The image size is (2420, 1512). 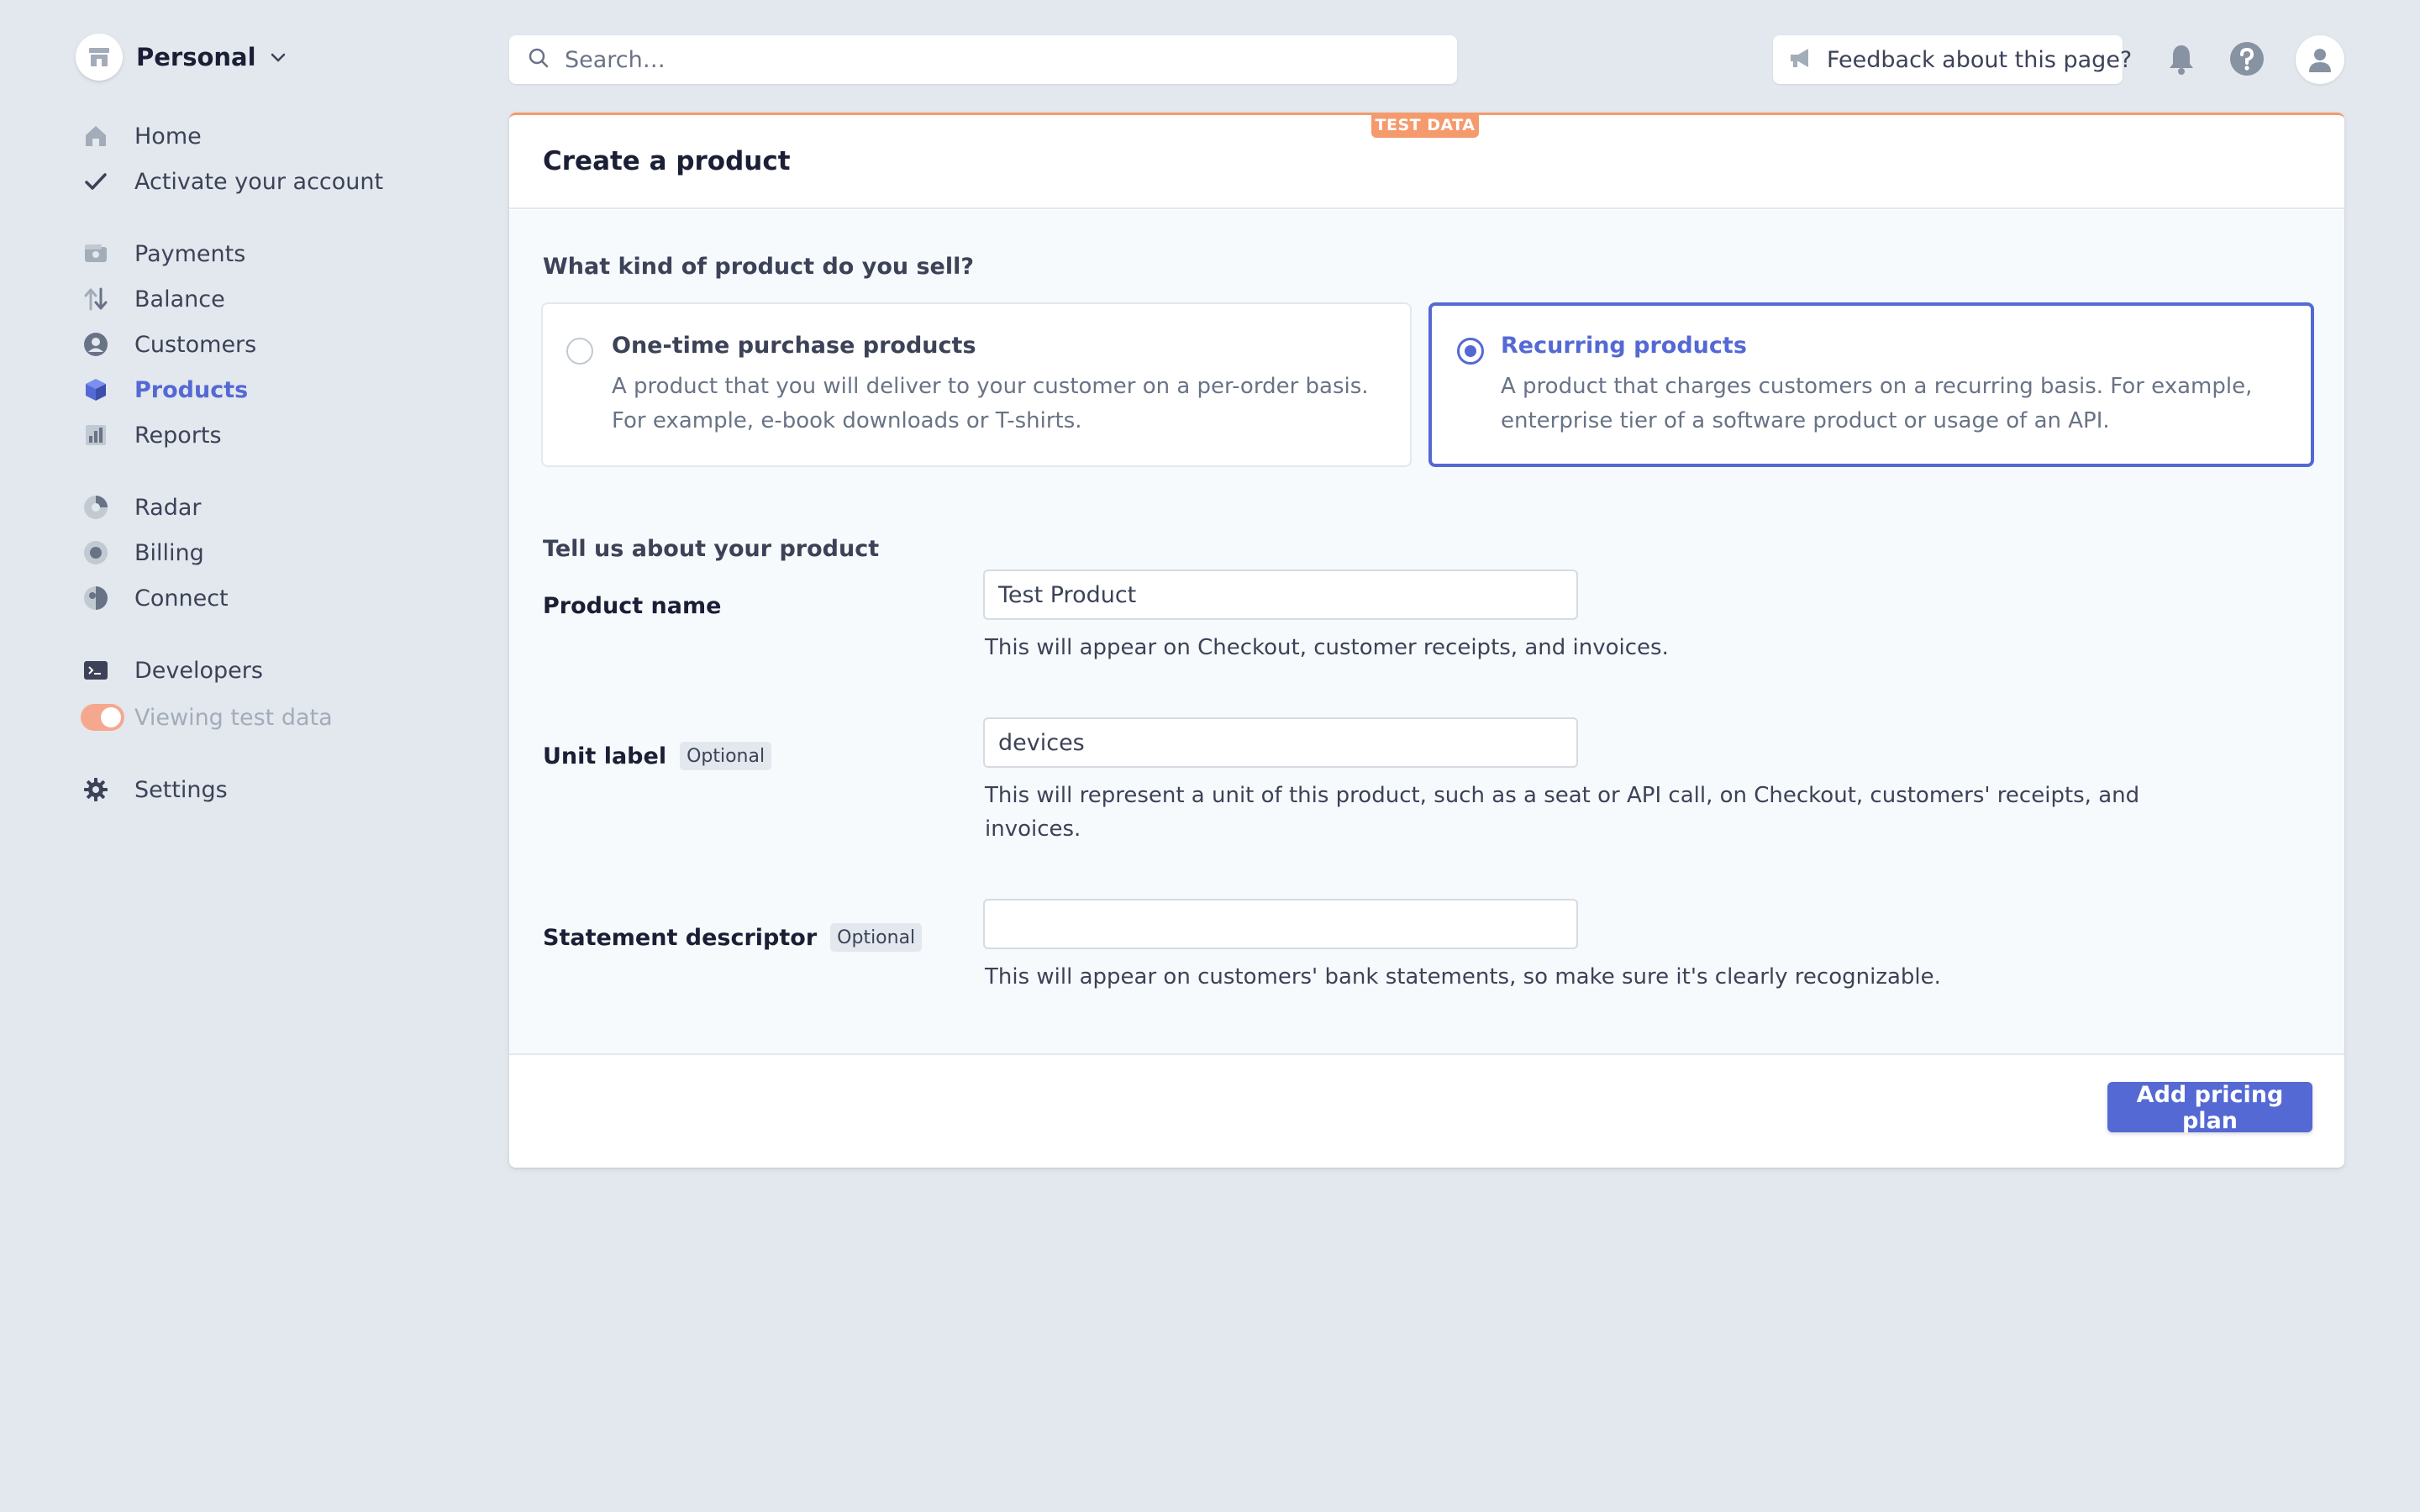 What do you see at coordinates (1624, 346) in the screenshot?
I see `option-title: Recurring products` at bounding box center [1624, 346].